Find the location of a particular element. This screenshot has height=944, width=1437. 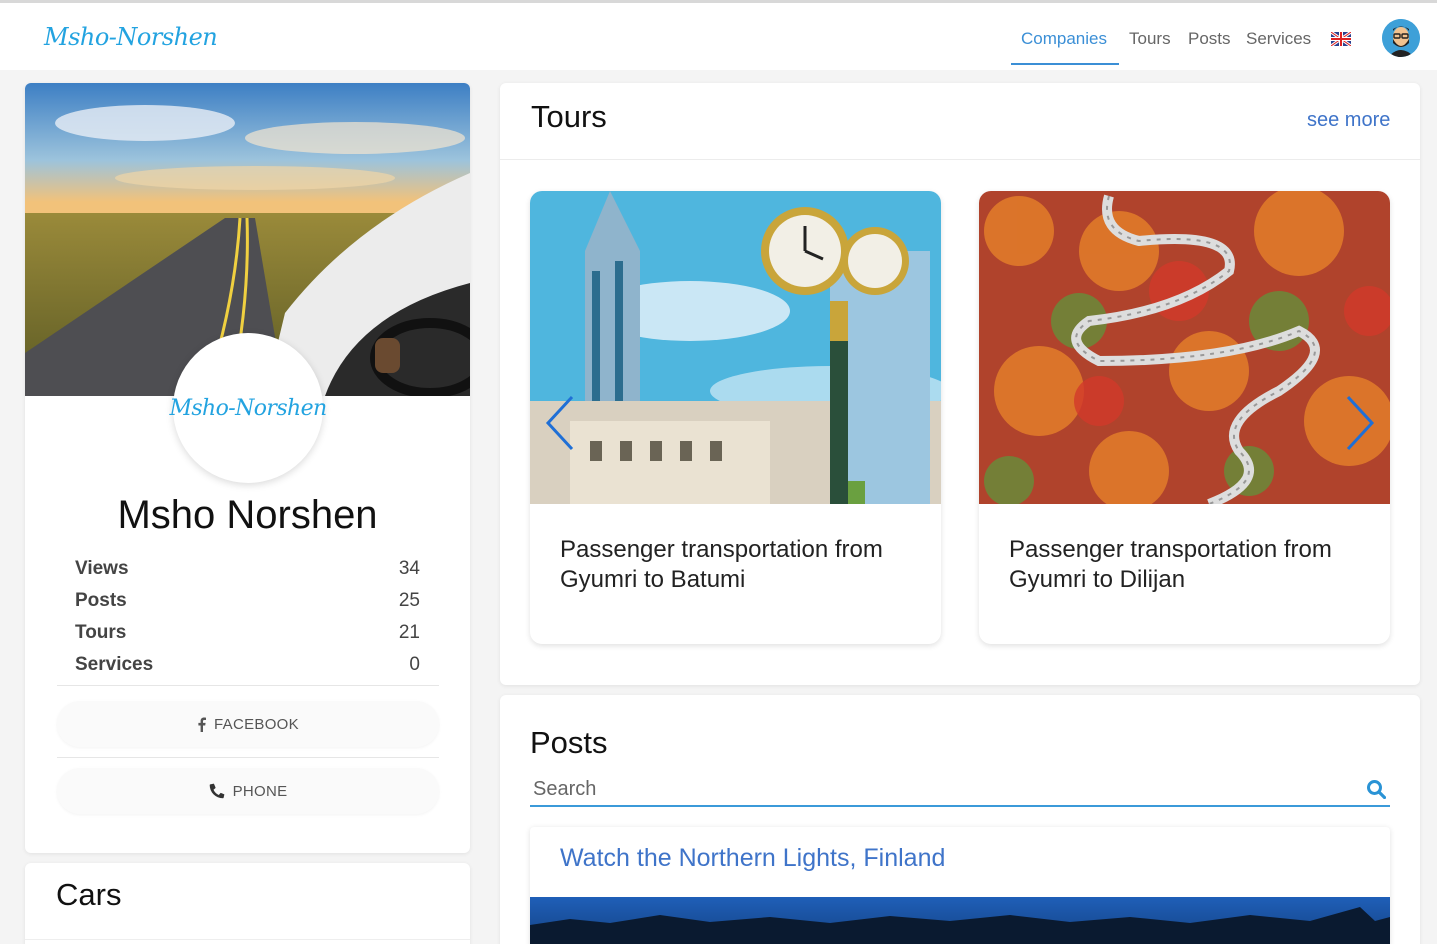

phone-button: PHONE is located at coordinates (248, 791).